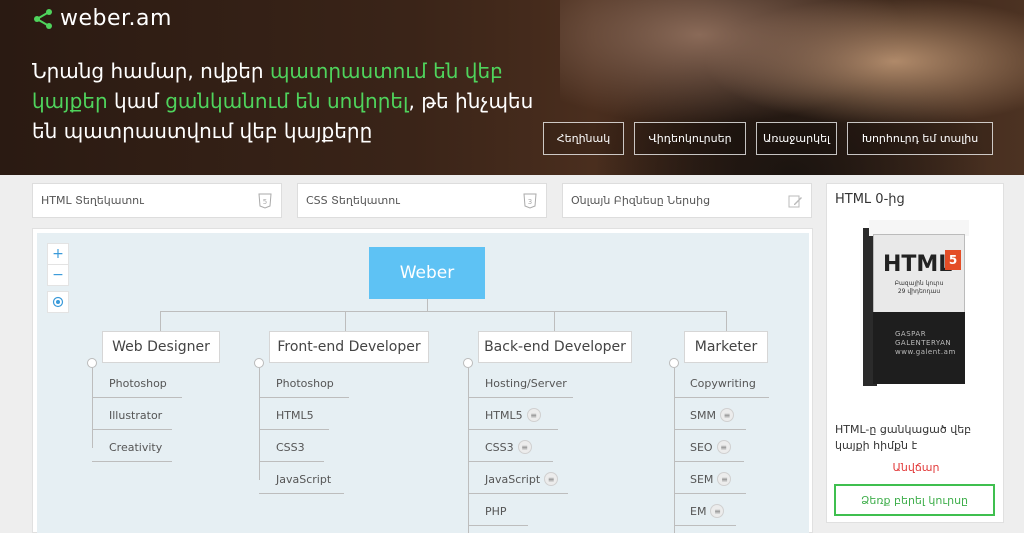 The width and height of the screenshot is (1024, 533). What do you see at coordinates (349, 347) in the screenshot?
I see `branch-front-end-developer: Front-end Developer` at bounding box center [349, 347].